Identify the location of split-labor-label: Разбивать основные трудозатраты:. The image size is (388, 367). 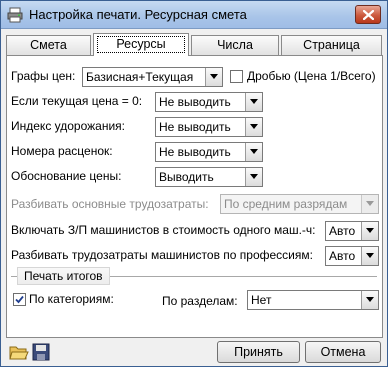
(110, 204).